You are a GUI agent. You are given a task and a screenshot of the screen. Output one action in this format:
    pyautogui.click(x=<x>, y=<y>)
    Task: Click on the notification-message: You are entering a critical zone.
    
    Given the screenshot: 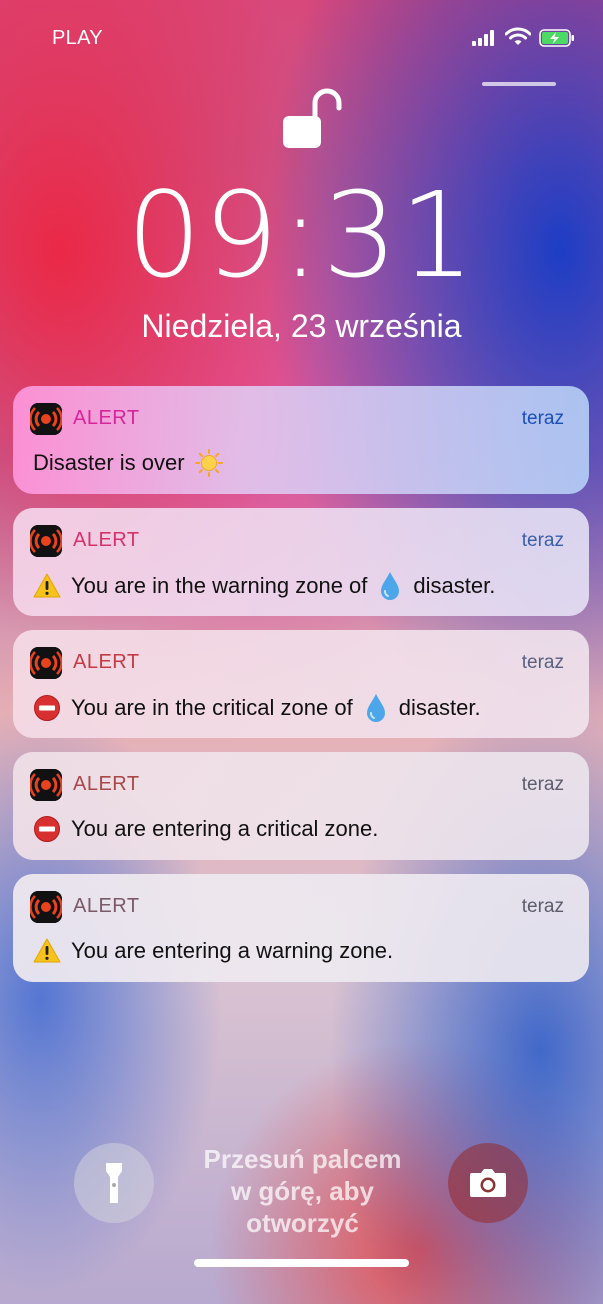 What is the action you would take?
    pyautogui.click(x=205, y=829)
    